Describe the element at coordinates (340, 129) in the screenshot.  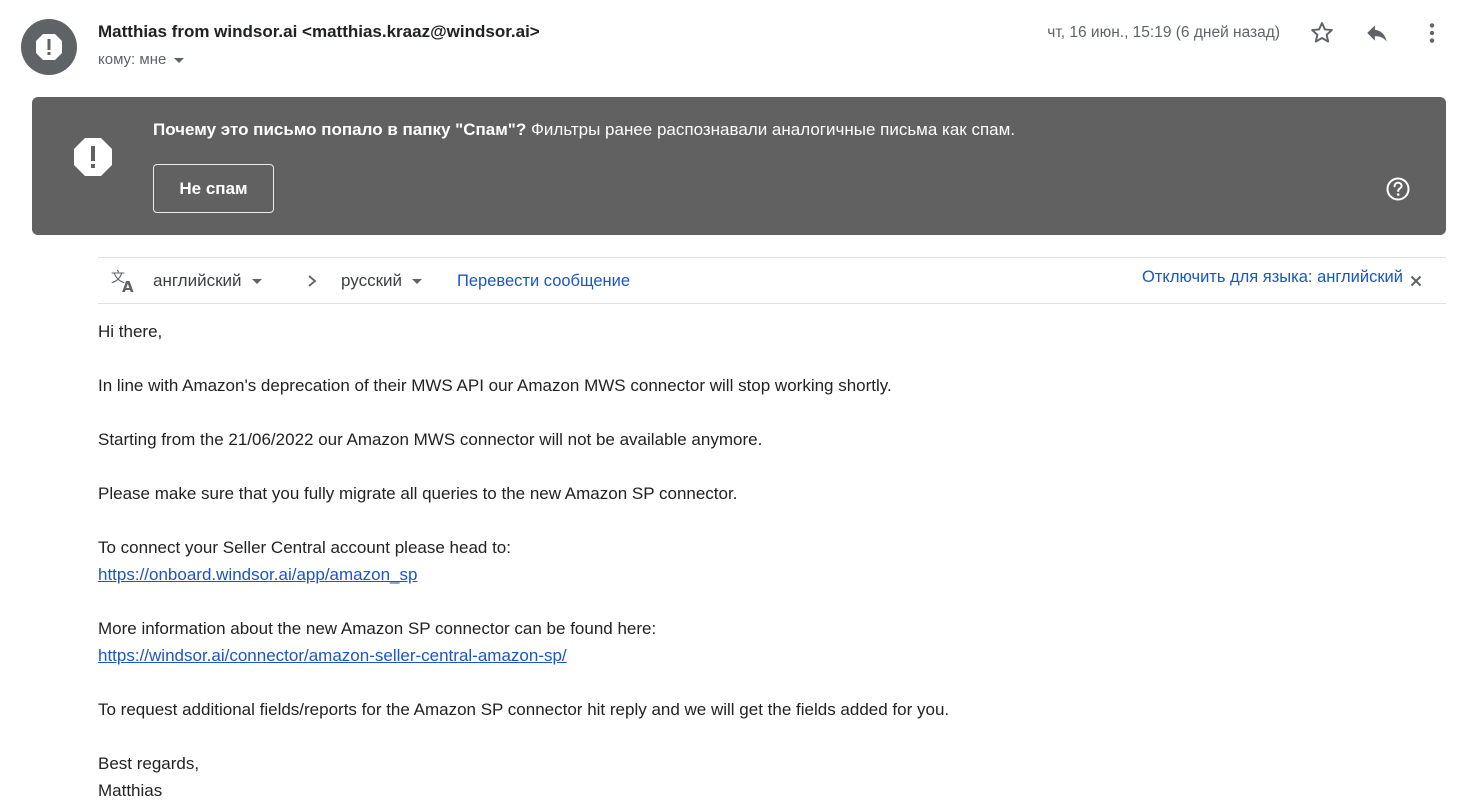
I see `spam-question: Почему это письмо попало в папку "Спам"?` at that location.